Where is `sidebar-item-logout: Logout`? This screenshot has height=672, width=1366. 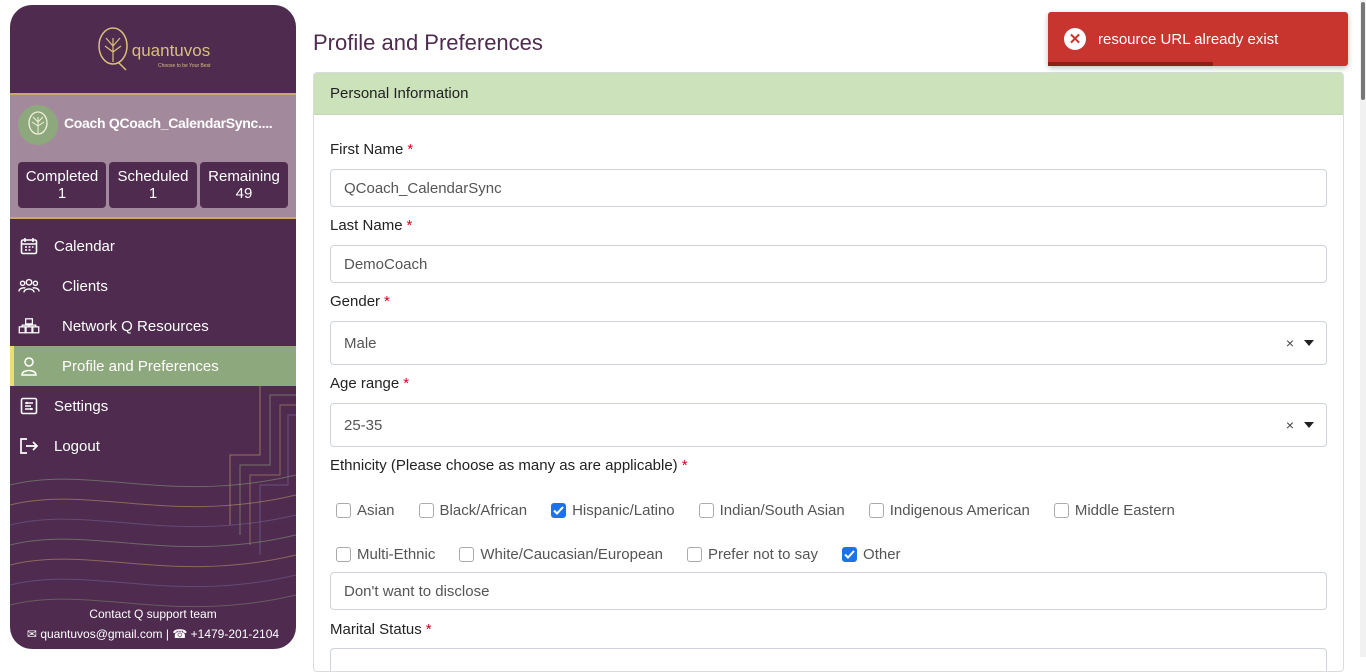
sidebar-item-logout: Logout is located at coordinates (153, 446).